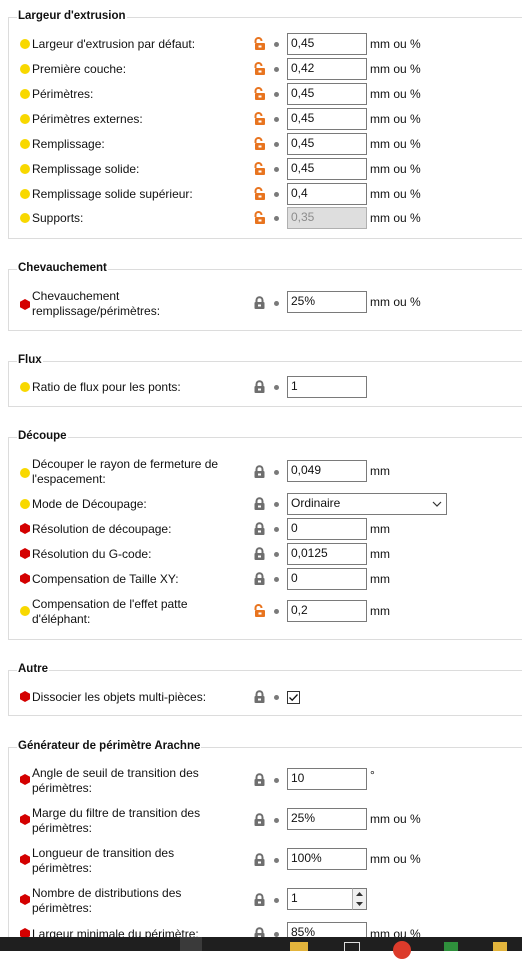 The image size is (522, 959). I want to click on setting-row-solid-infill: Remplissage solide: 0,45 mm ou %, so click(261, 169).